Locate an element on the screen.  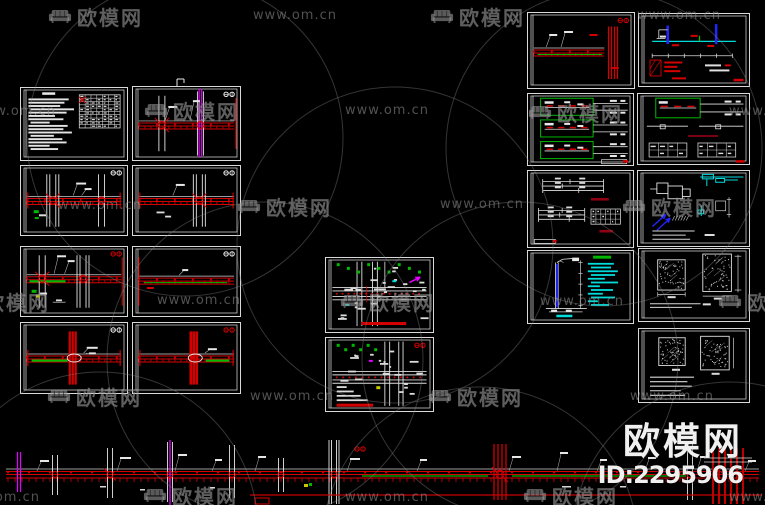
watermark-id-text: ID:2295906 is located at coordinates (670, 474).